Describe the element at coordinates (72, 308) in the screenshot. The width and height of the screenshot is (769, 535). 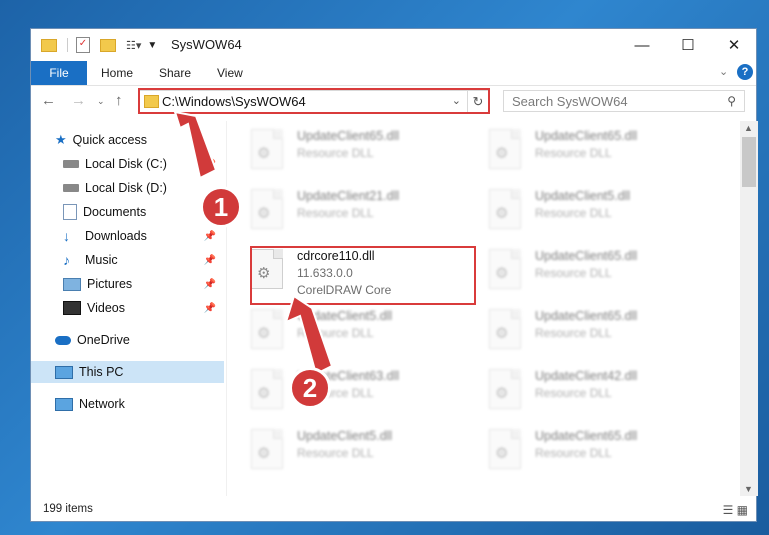
I see `videos-icon` at that location.